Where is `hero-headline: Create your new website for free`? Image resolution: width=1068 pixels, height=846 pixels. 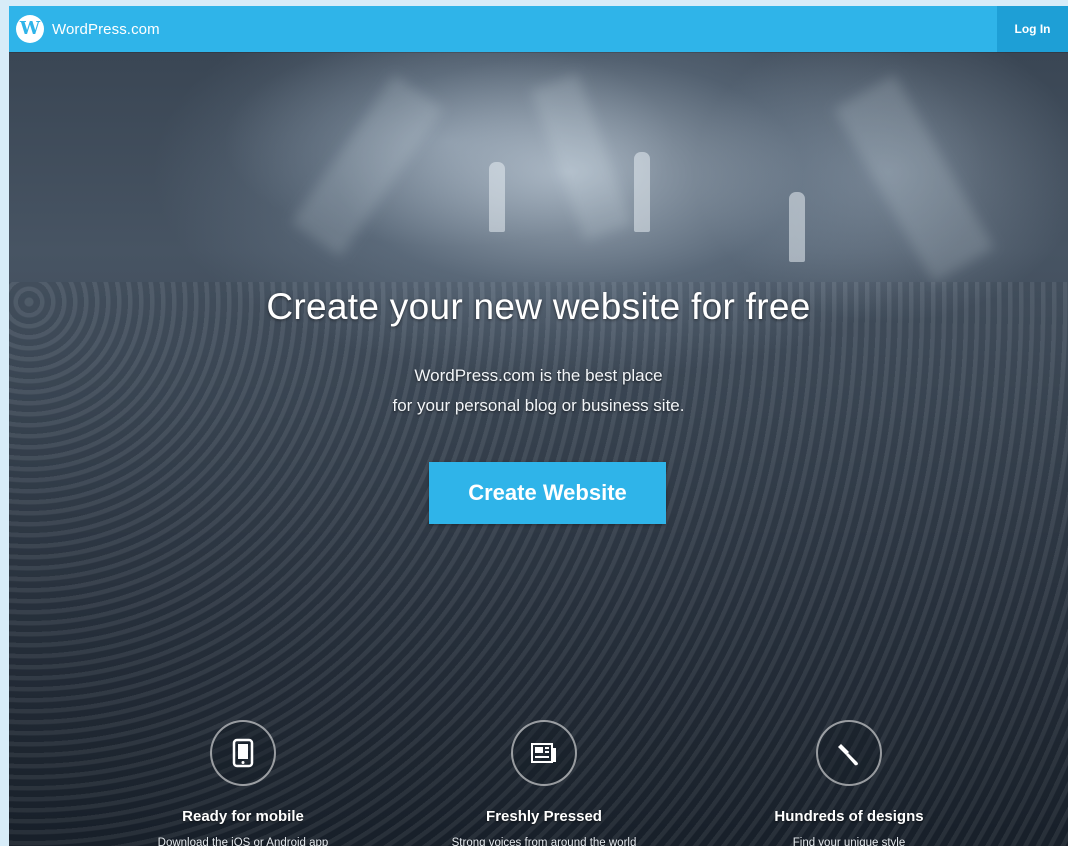 hero-headline: Create your new website for free is located at coordinates (538, 306).